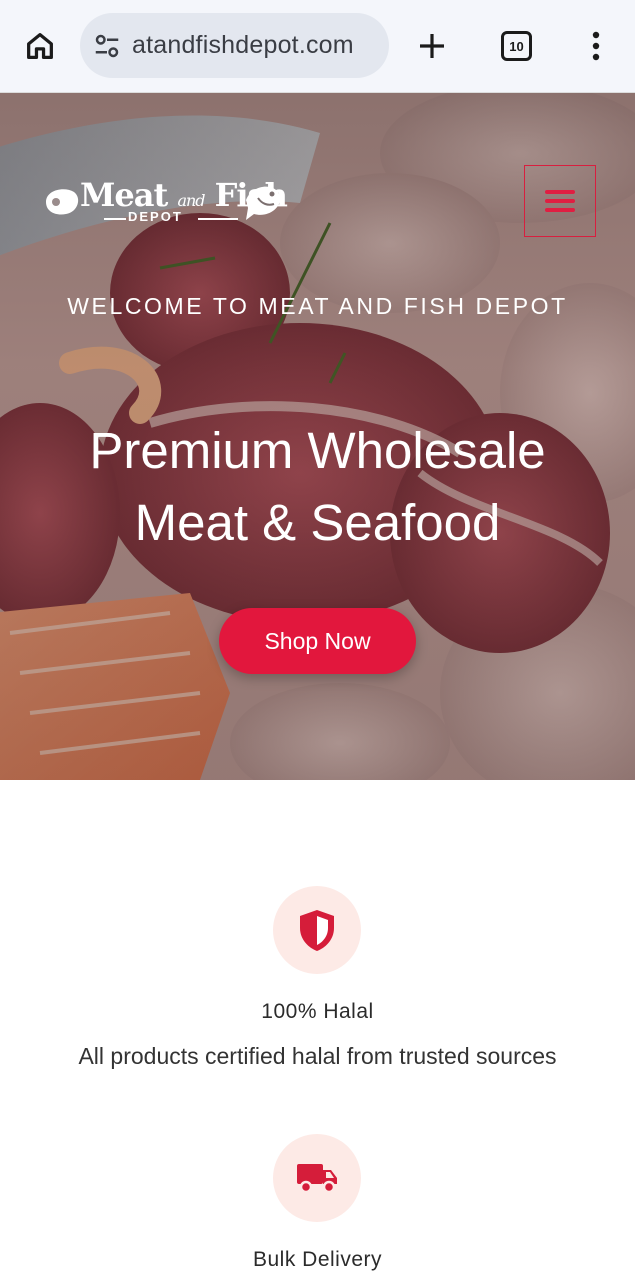 Image resolution: width=635 pixels, height=1280 pixels. I want to click on logo-and: and, so click(191, 200).